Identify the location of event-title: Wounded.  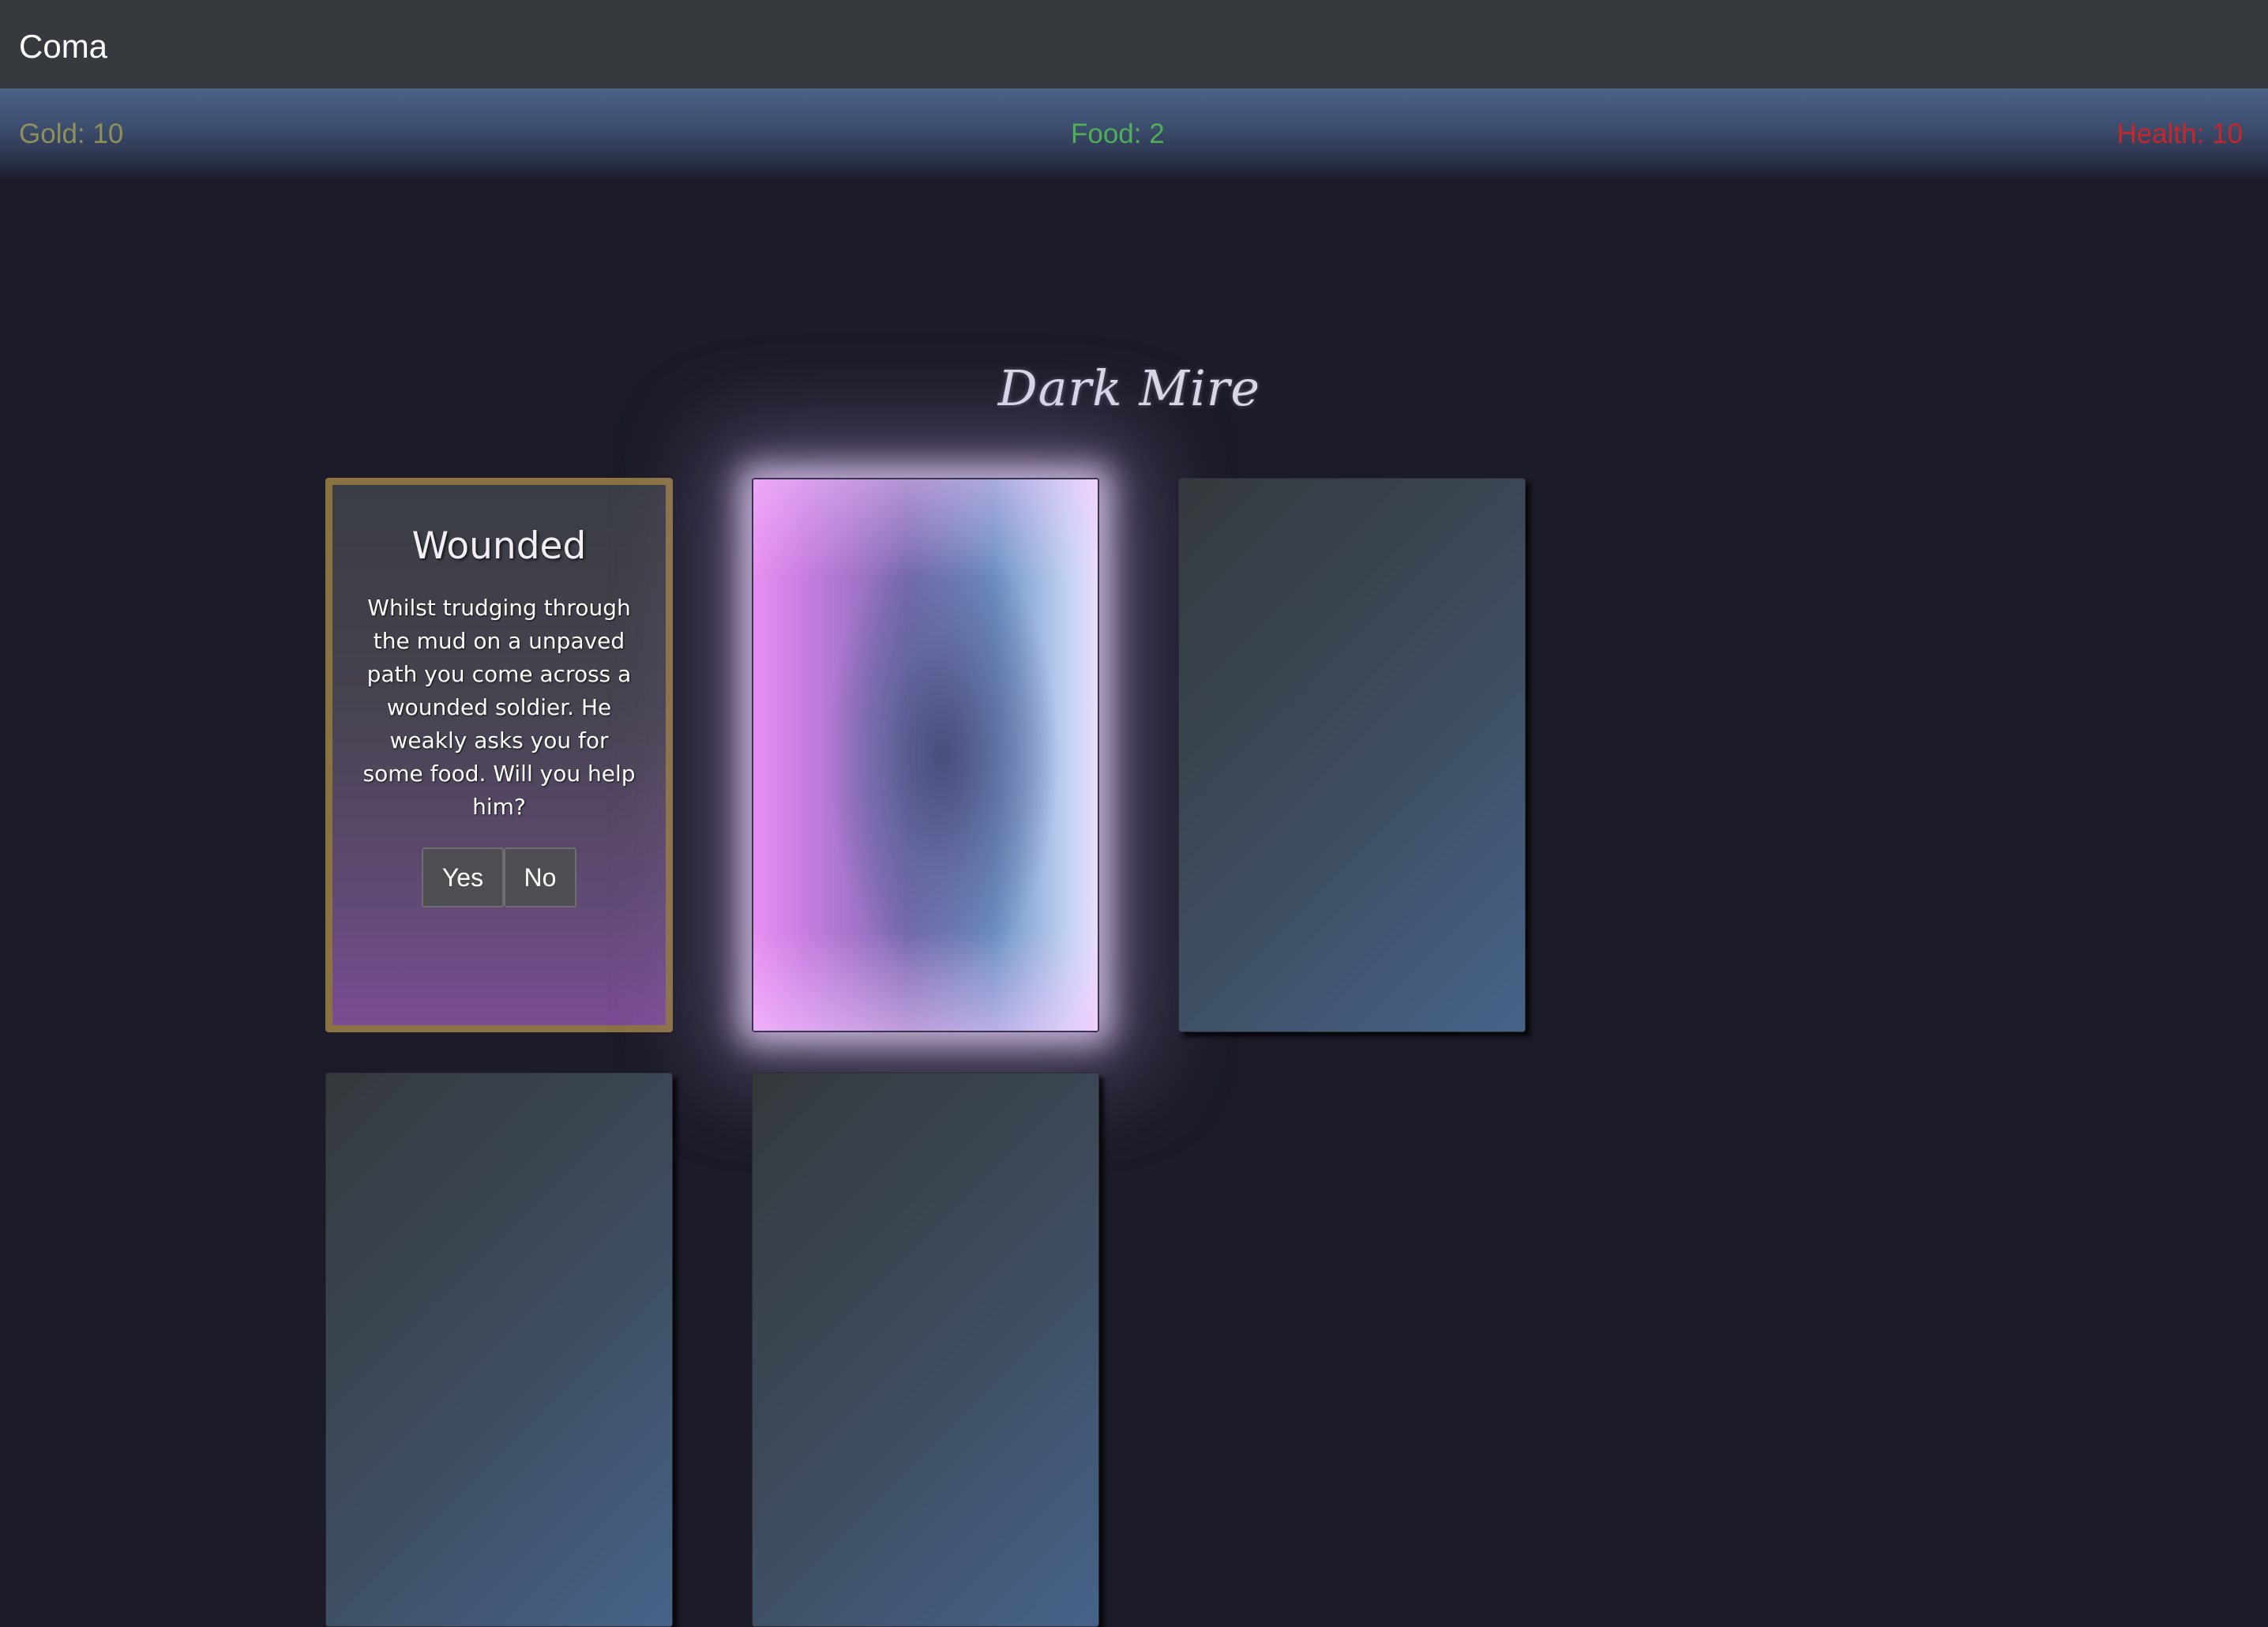
(499, 546).